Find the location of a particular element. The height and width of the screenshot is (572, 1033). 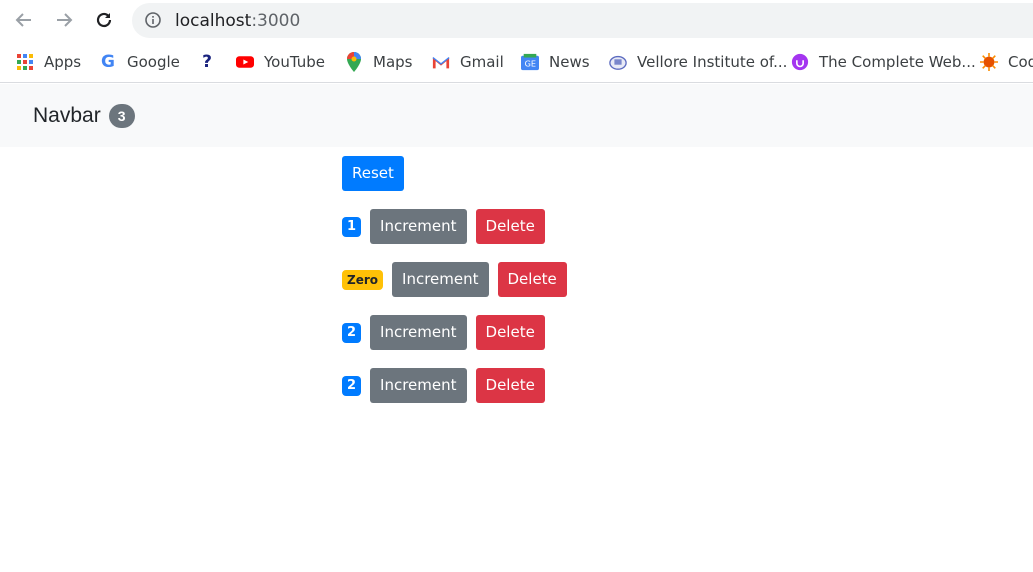

reload-icon is located at coordinates (104, 20).